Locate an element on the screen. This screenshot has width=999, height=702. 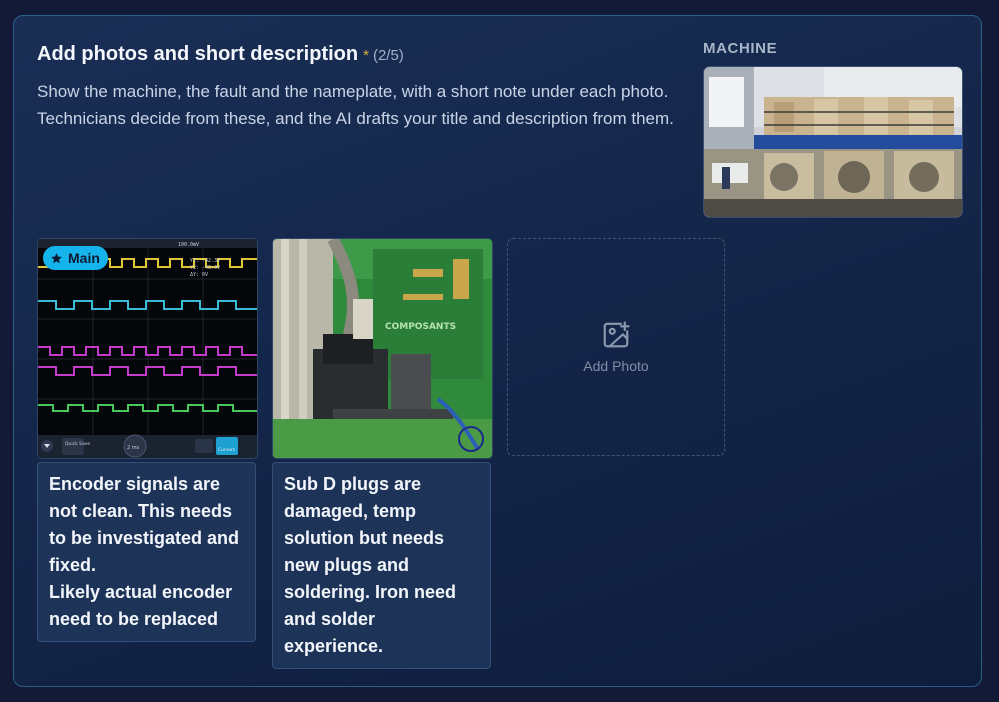
pcb-label-text: COMPOSANTS is located at coordinates (420, 327).